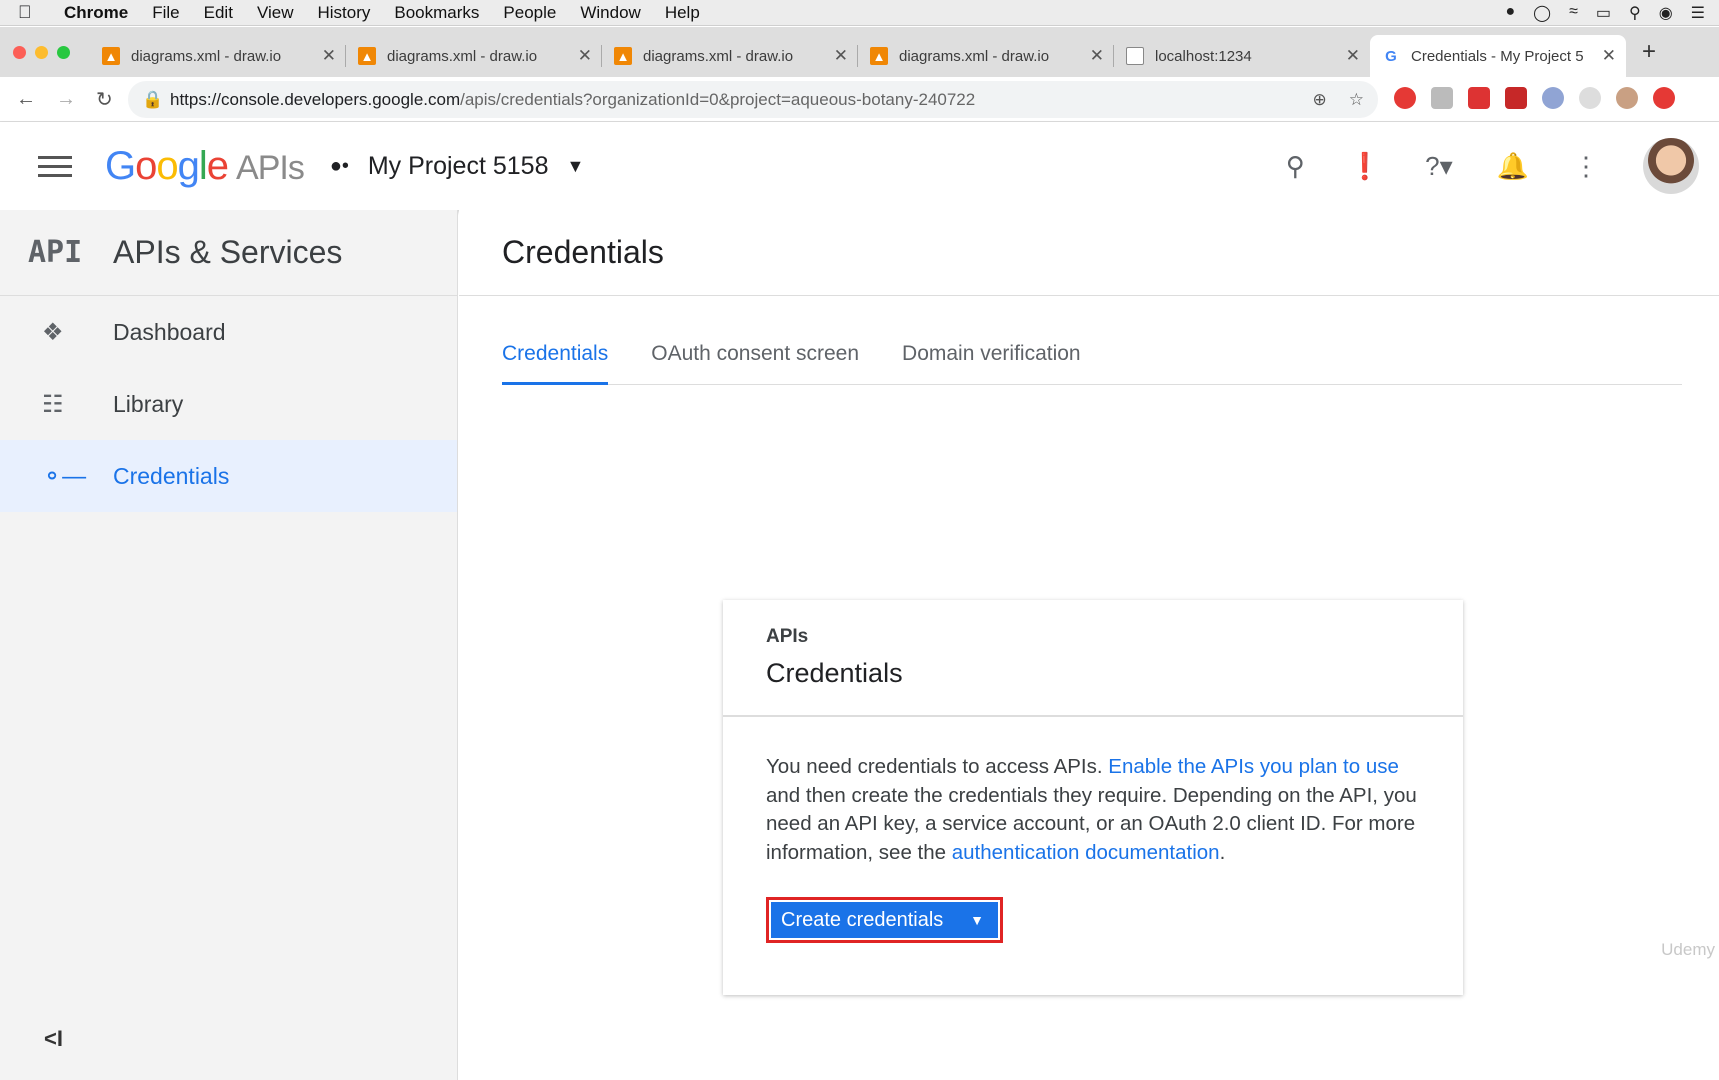 This screenshot has height=1080, width=1719. Describe the element at coordinates (1295, 166) in the screenshot. I see `search-icon: ⚲` at that location.